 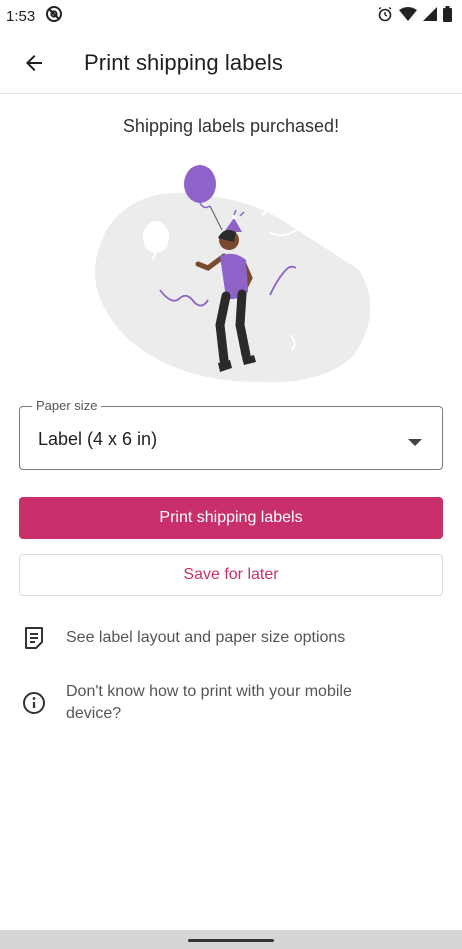 What do you see at coordinates (21, 16) in the screenshot?
I see `status-time: 1:53` at bounding box center [21, 16].